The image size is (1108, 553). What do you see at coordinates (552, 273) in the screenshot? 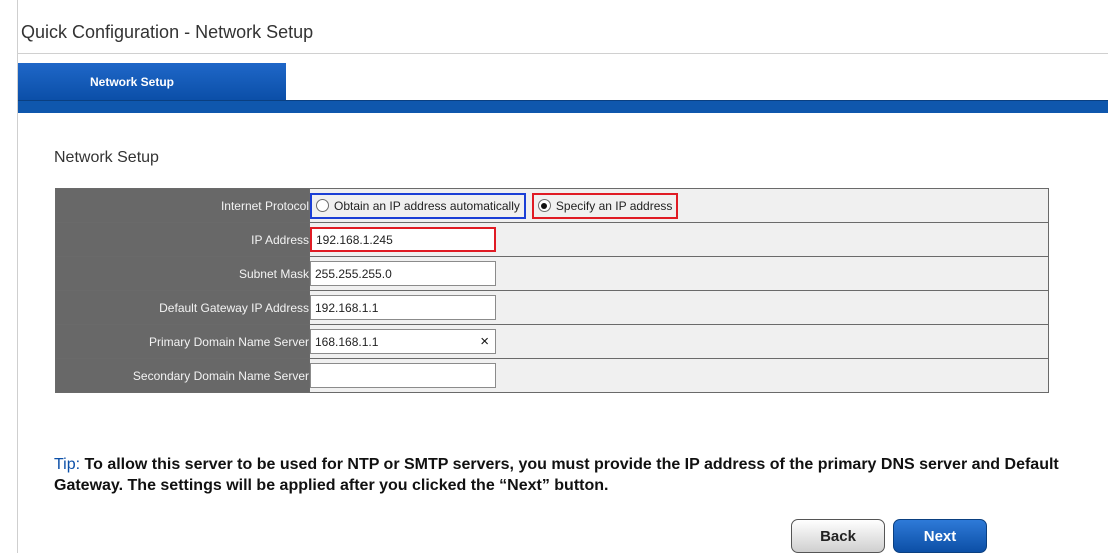
I see `row-subnet-mask: Subnet Mask 255.255.255.0` at bounding box center [552, 273].